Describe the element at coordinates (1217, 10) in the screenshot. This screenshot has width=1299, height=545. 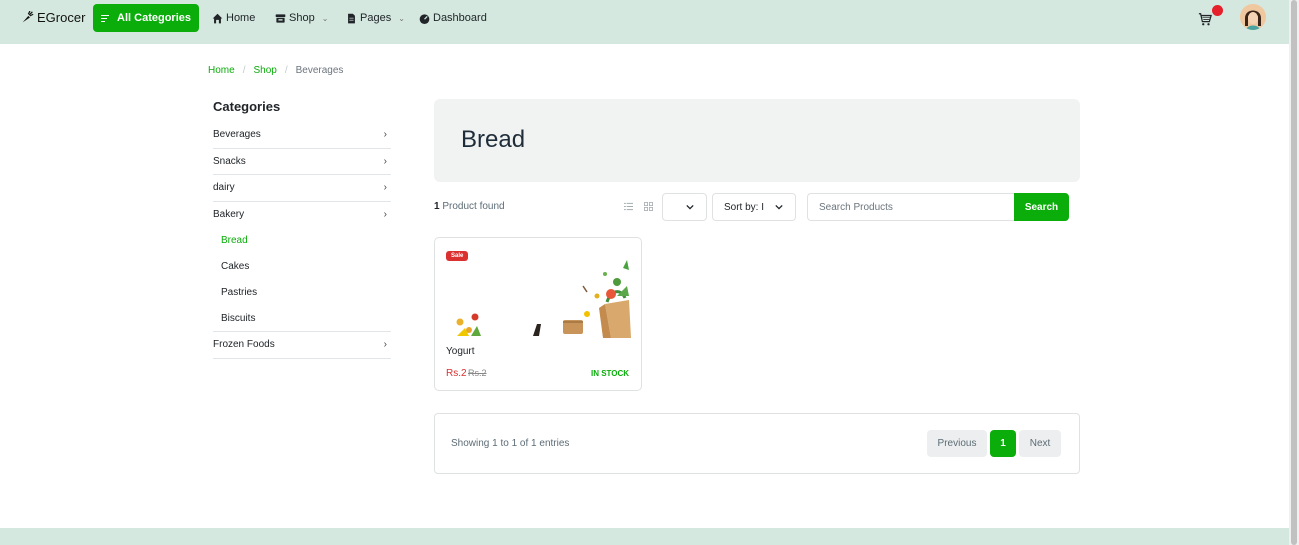
I see `cart-badge` at that location.